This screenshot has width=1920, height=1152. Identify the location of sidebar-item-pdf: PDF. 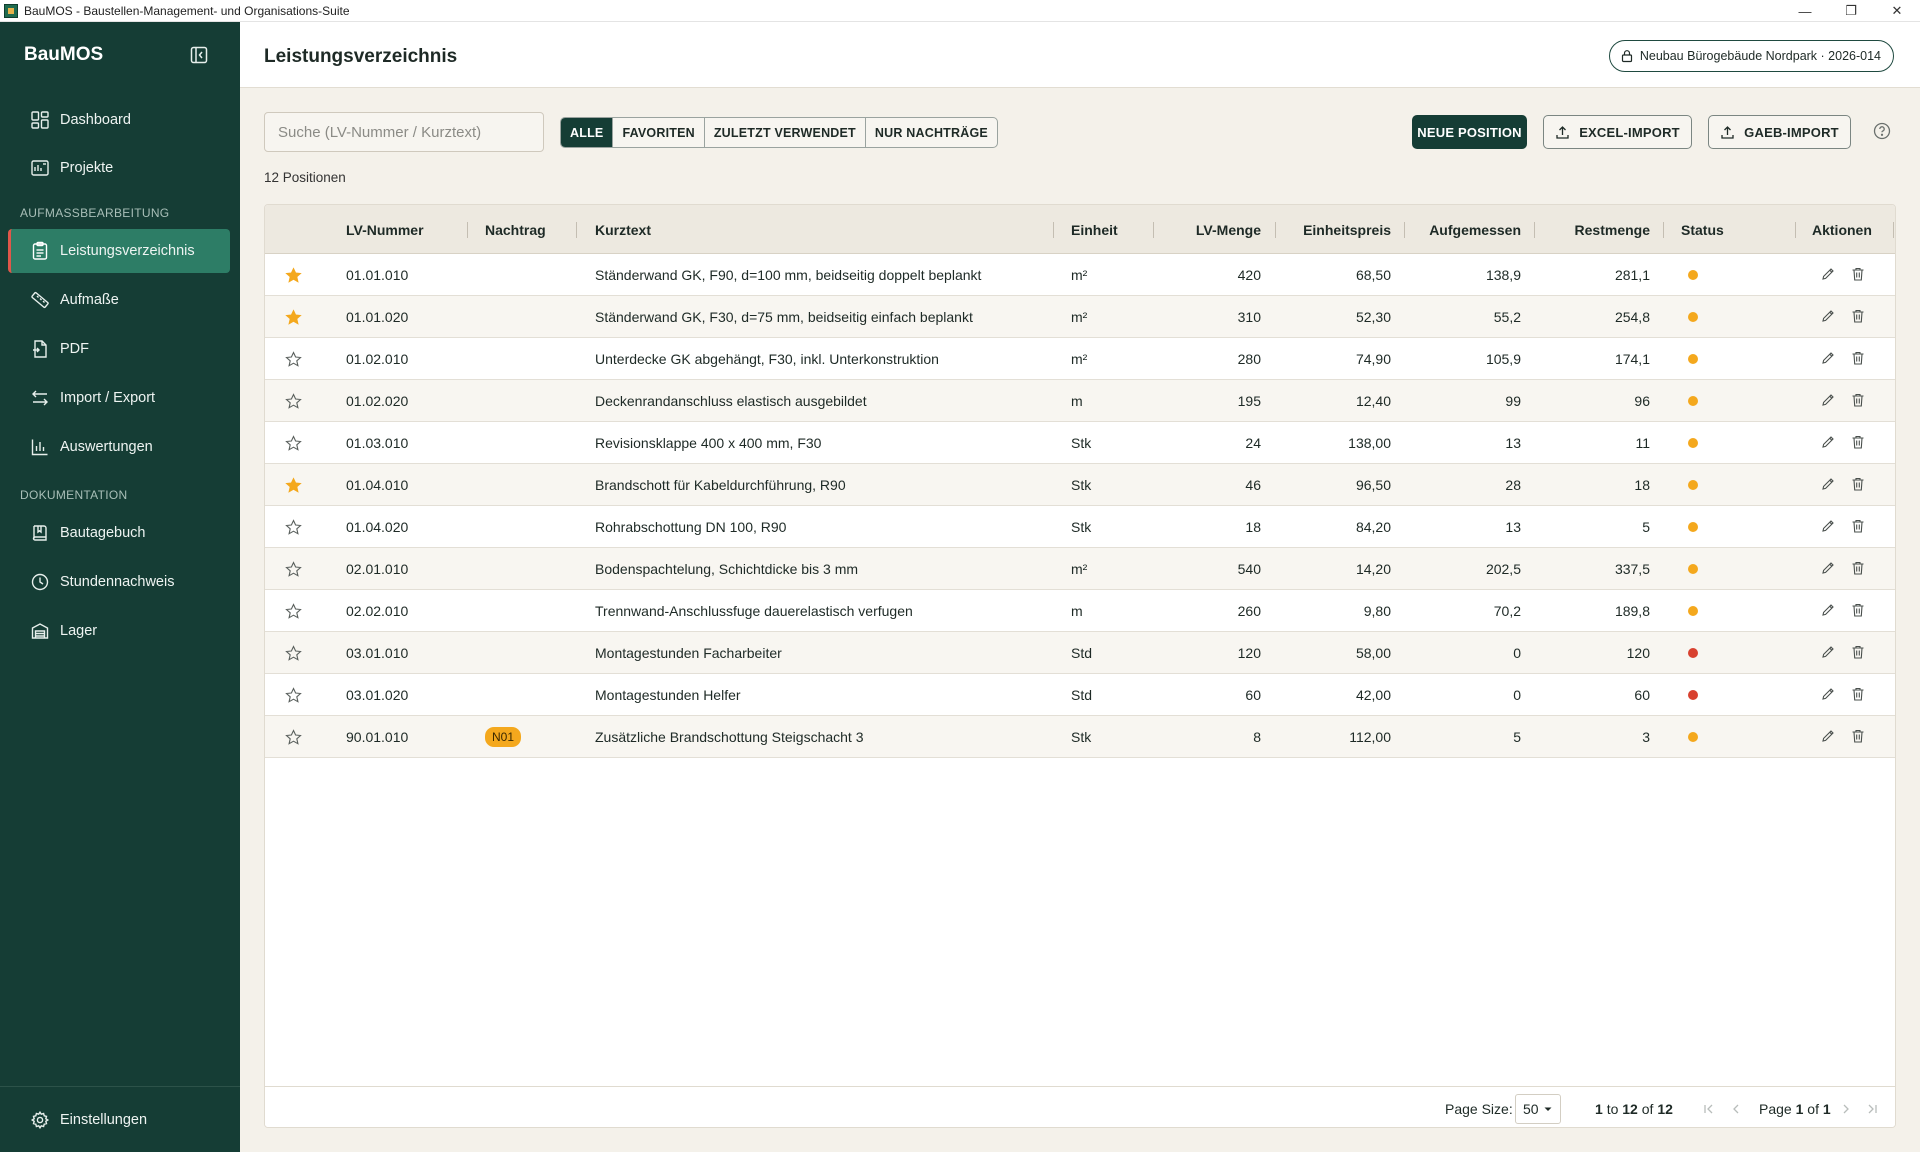
(119, 349).